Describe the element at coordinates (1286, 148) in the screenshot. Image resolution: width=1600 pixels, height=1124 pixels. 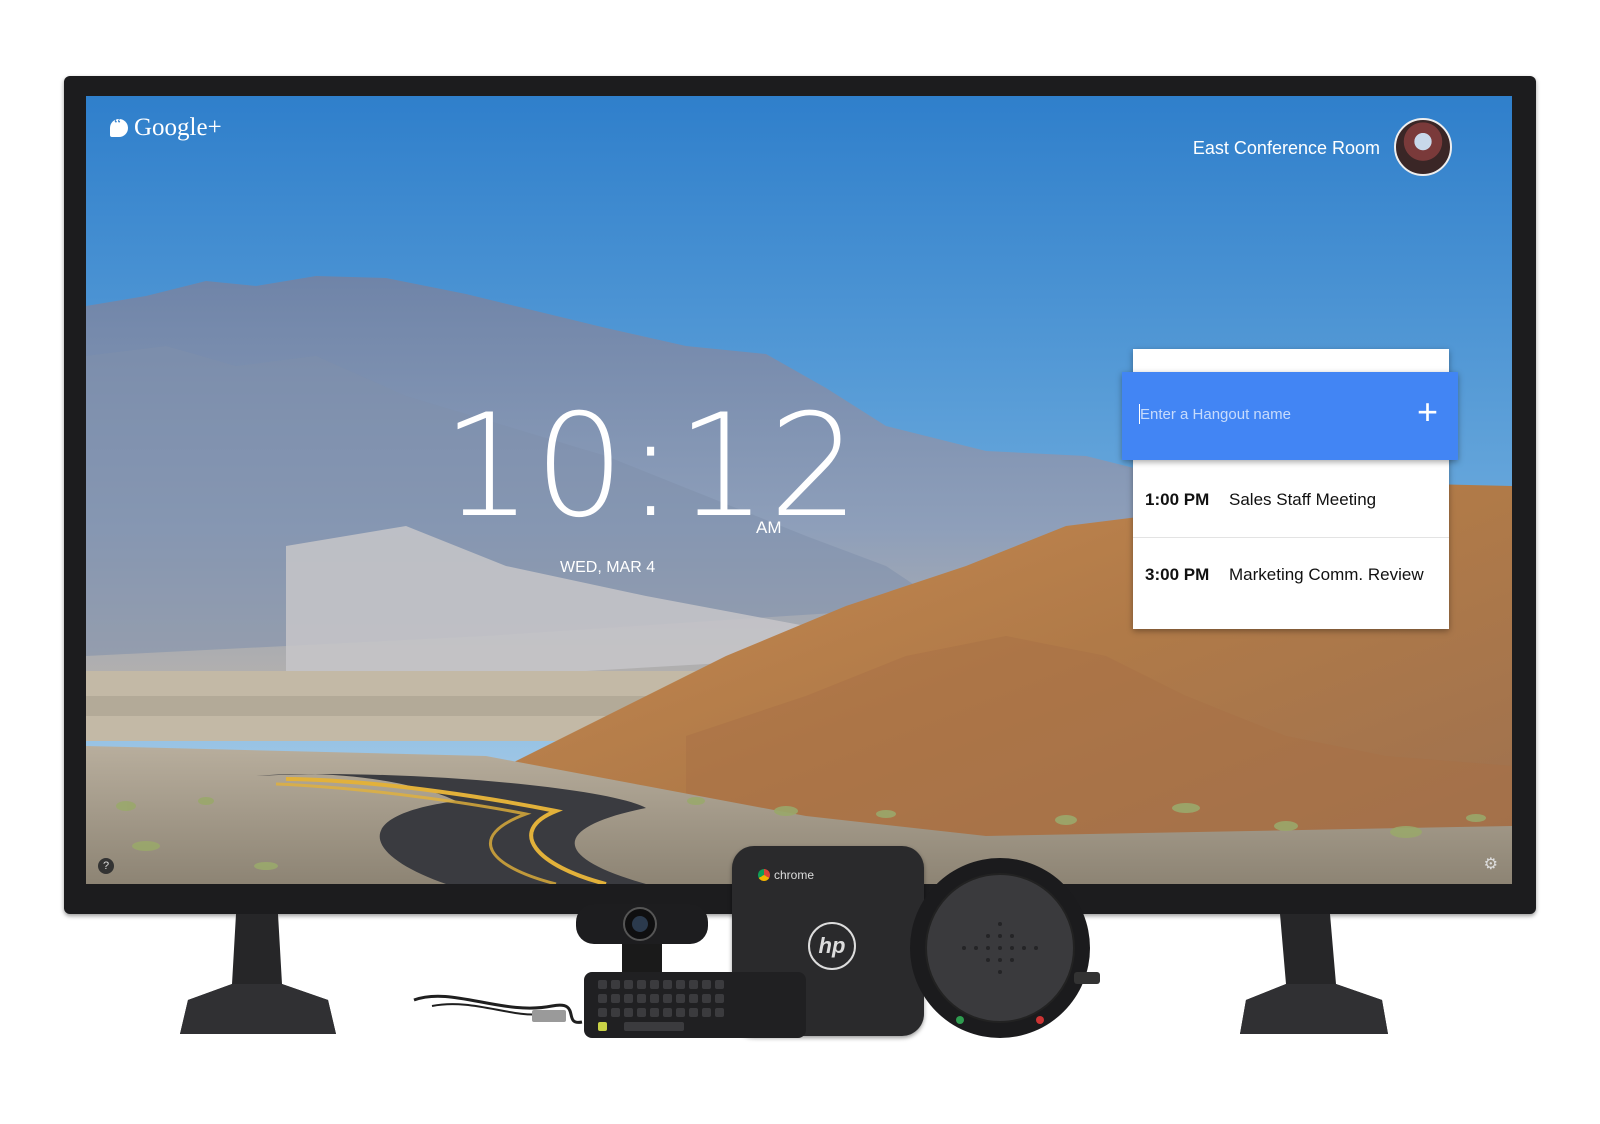
I see `room-name: East Conference Room` at that location.